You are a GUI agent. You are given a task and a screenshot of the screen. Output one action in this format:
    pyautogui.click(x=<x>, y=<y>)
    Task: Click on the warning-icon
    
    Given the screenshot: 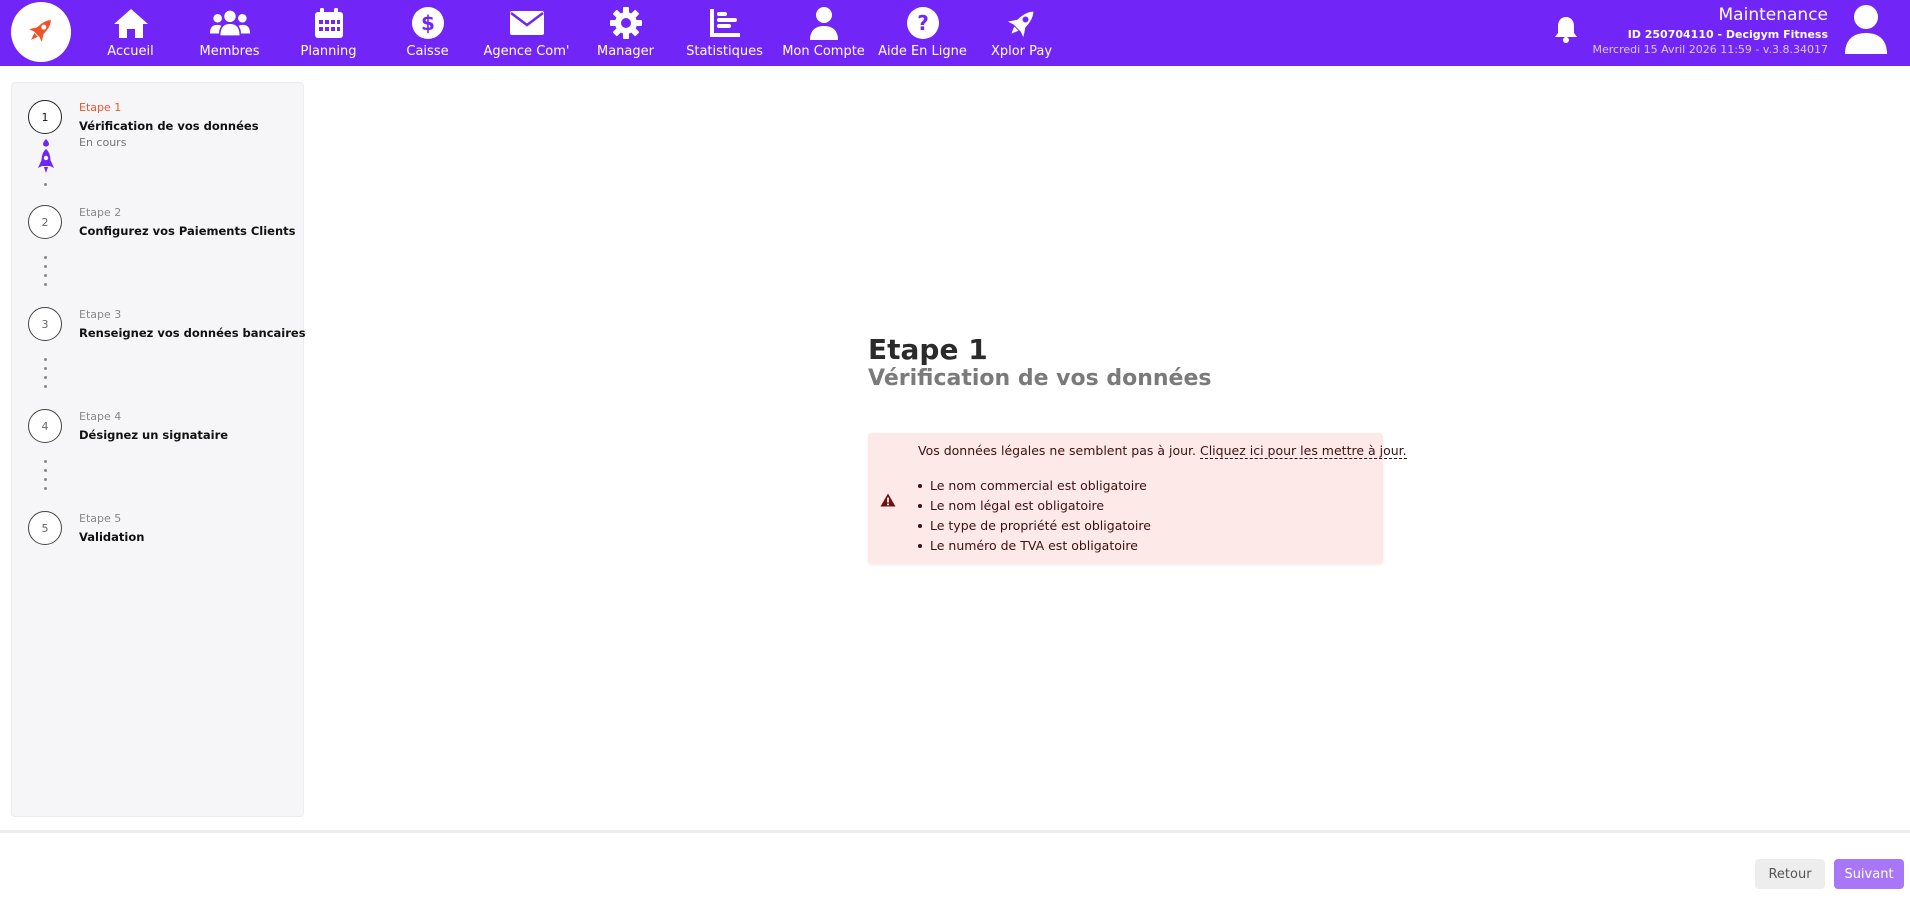 What is the action you would take?
    pyautogui.click(x=888, y=501)
    